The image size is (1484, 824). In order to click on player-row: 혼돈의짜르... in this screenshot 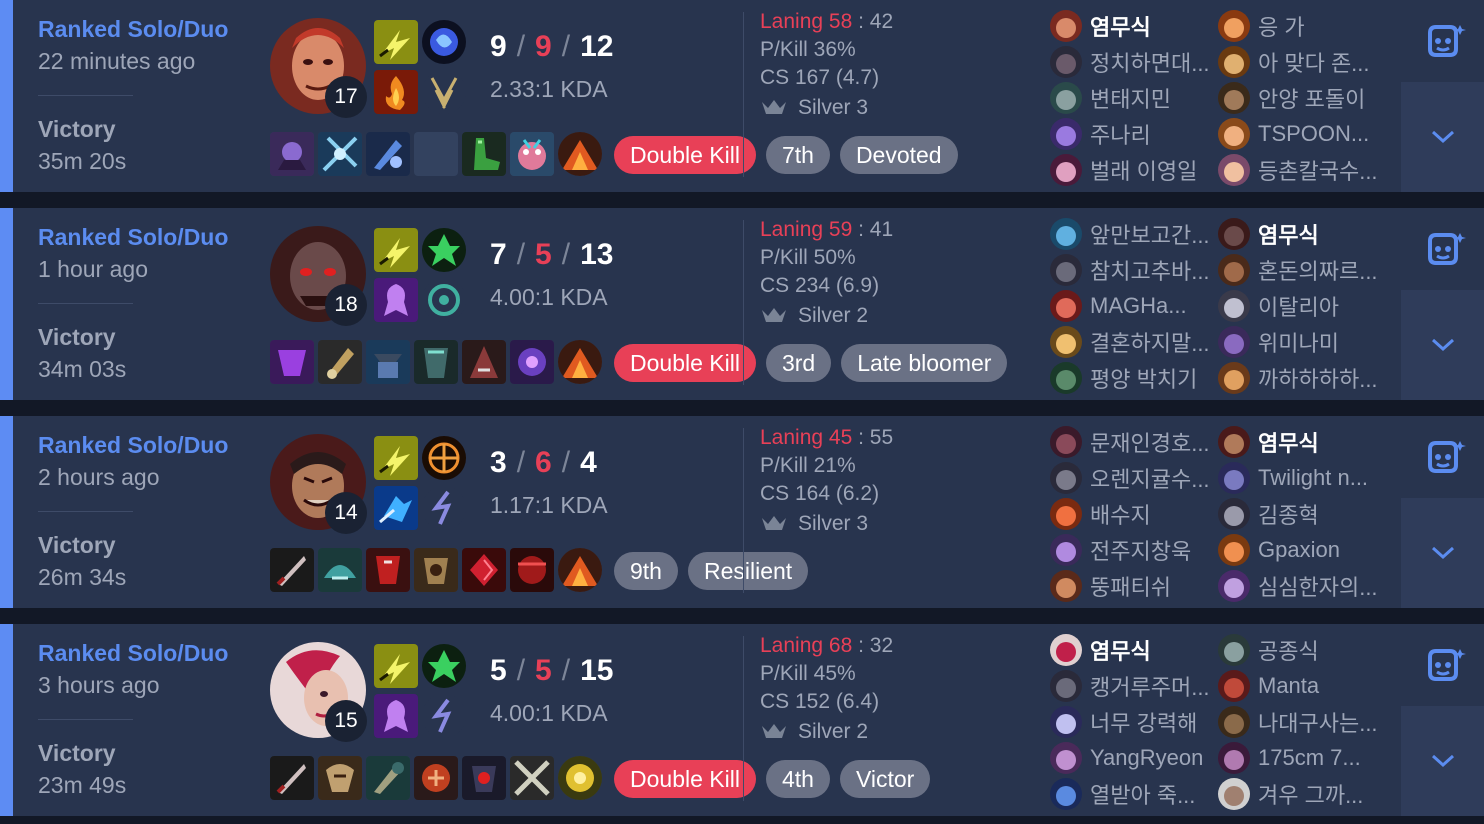, I will do `click(1303, 270)`.